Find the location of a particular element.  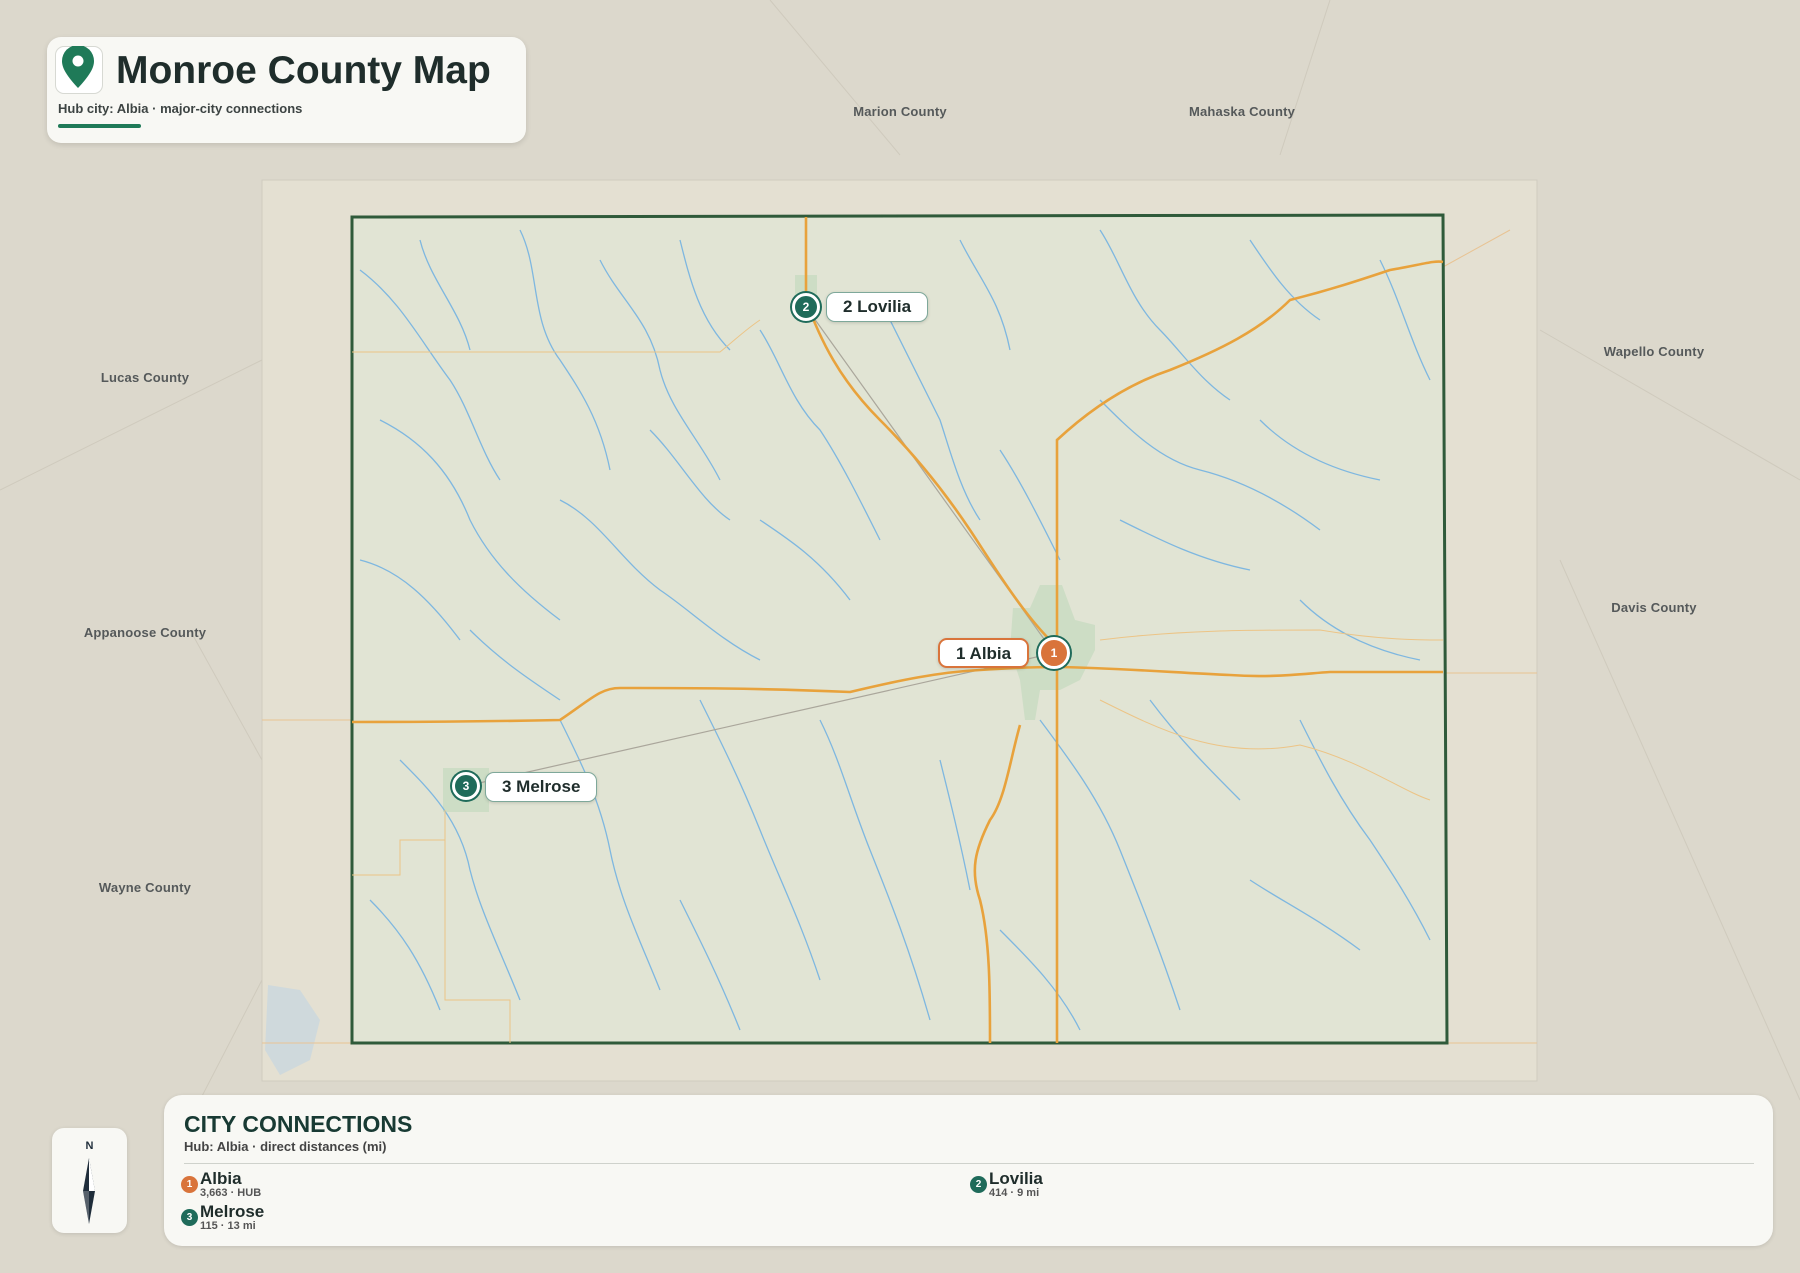

neighbor-county-label: Wayne County is located at coordinates (145, 887).